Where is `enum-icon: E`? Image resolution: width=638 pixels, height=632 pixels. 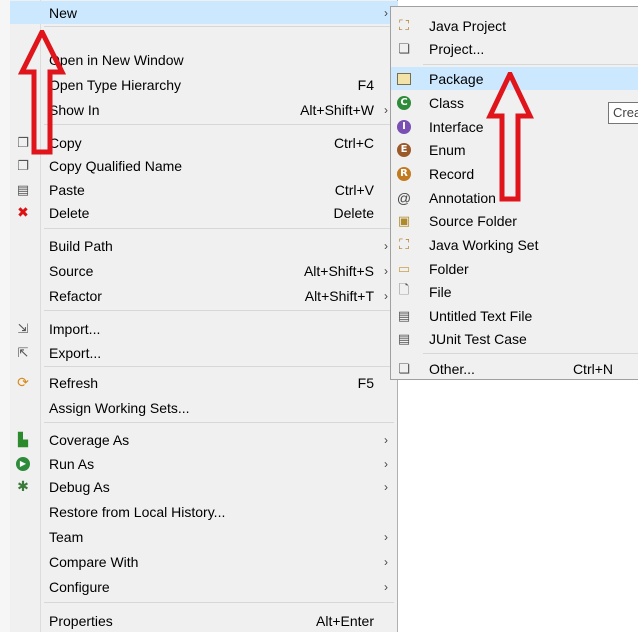
enum-icon: E is located at coordinates (404, 150).